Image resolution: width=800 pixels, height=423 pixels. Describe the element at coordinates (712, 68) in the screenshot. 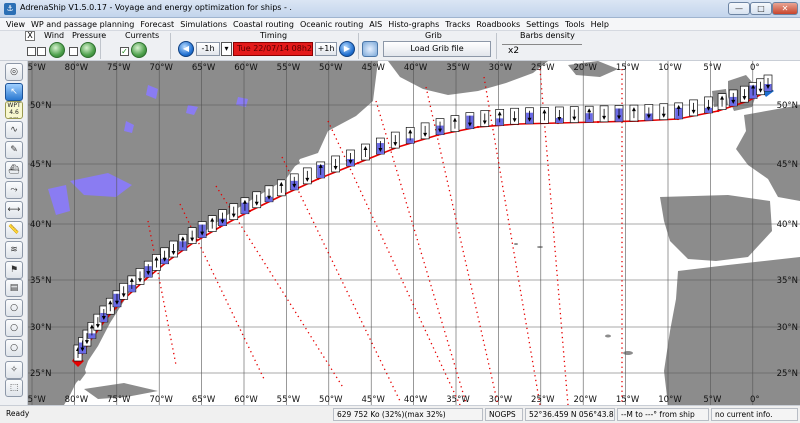

I see `longitude-label-top: 5°W` at that location.